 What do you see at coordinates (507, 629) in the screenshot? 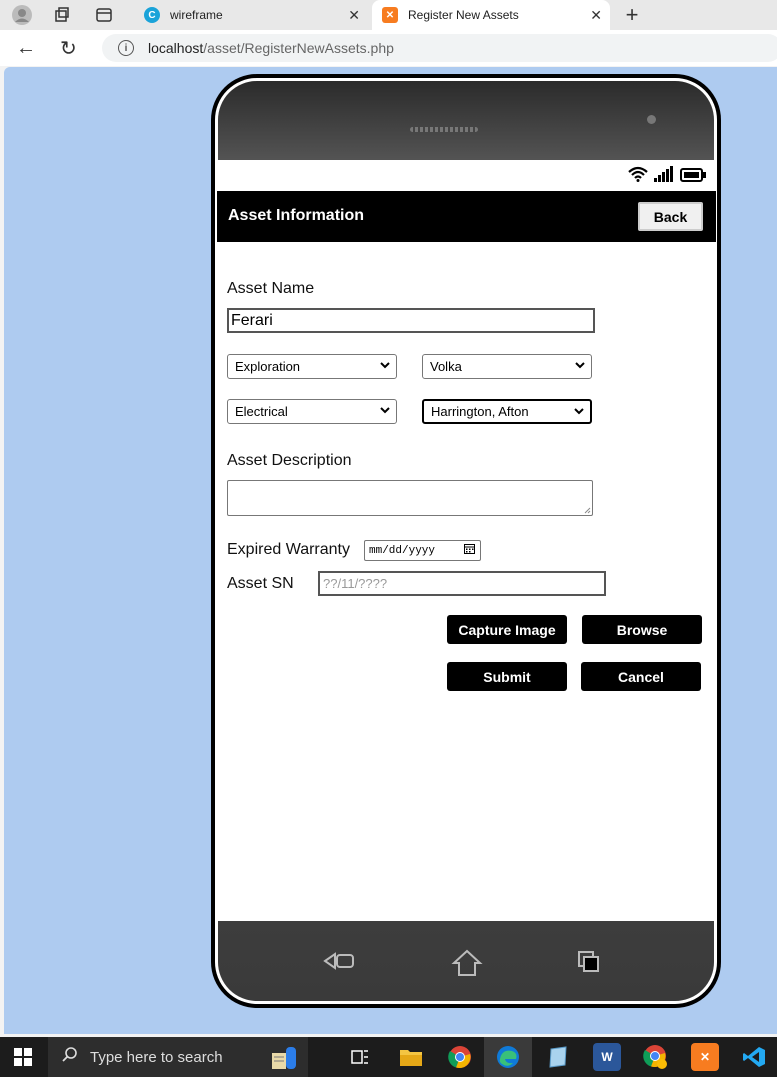
I see `capture-image-button: Capture Image` at bounding box center [507, 629].